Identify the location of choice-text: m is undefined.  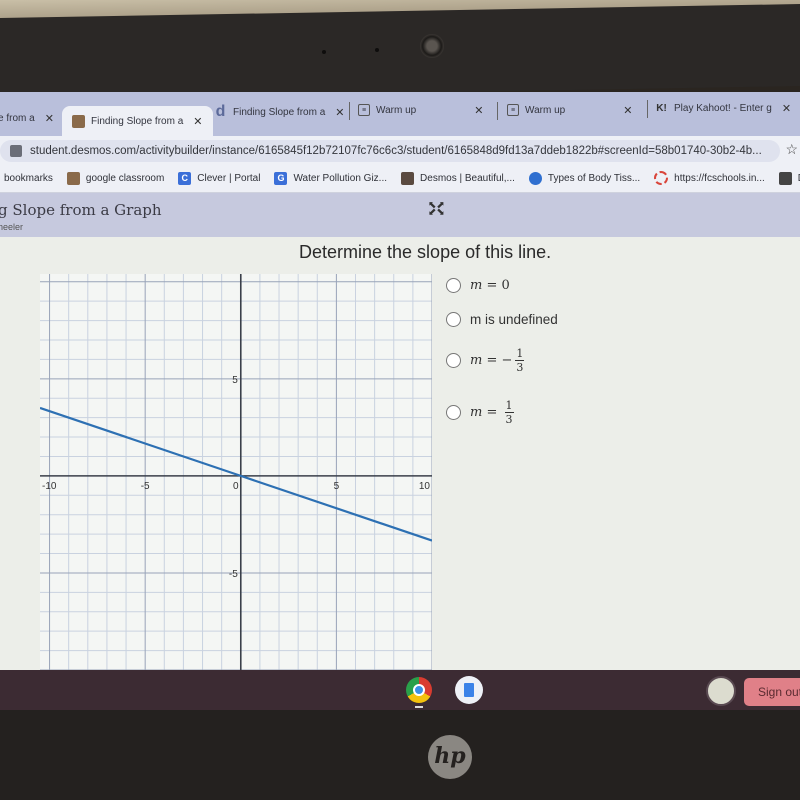
(514, 319).